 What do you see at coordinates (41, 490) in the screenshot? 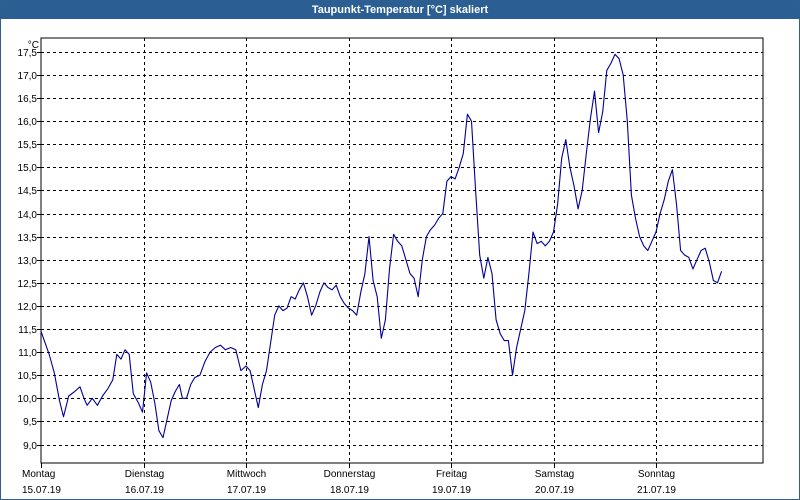
I see `x-tick-date: 15.07.19` at bounding box center [41, 490].